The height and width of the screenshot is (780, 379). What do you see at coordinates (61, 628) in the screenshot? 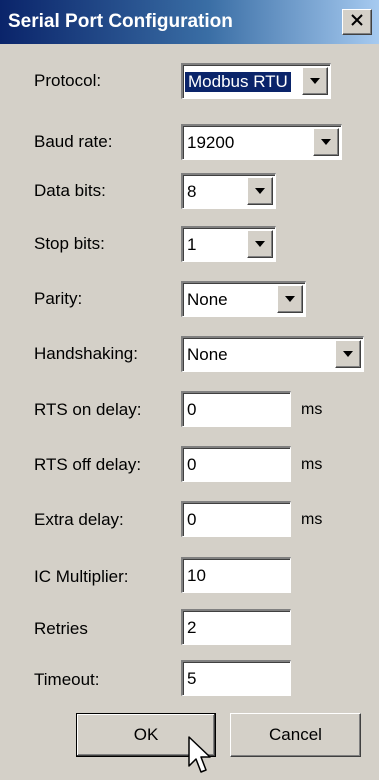
I see `retries-label: Retries` at bounding box center [61, 628].